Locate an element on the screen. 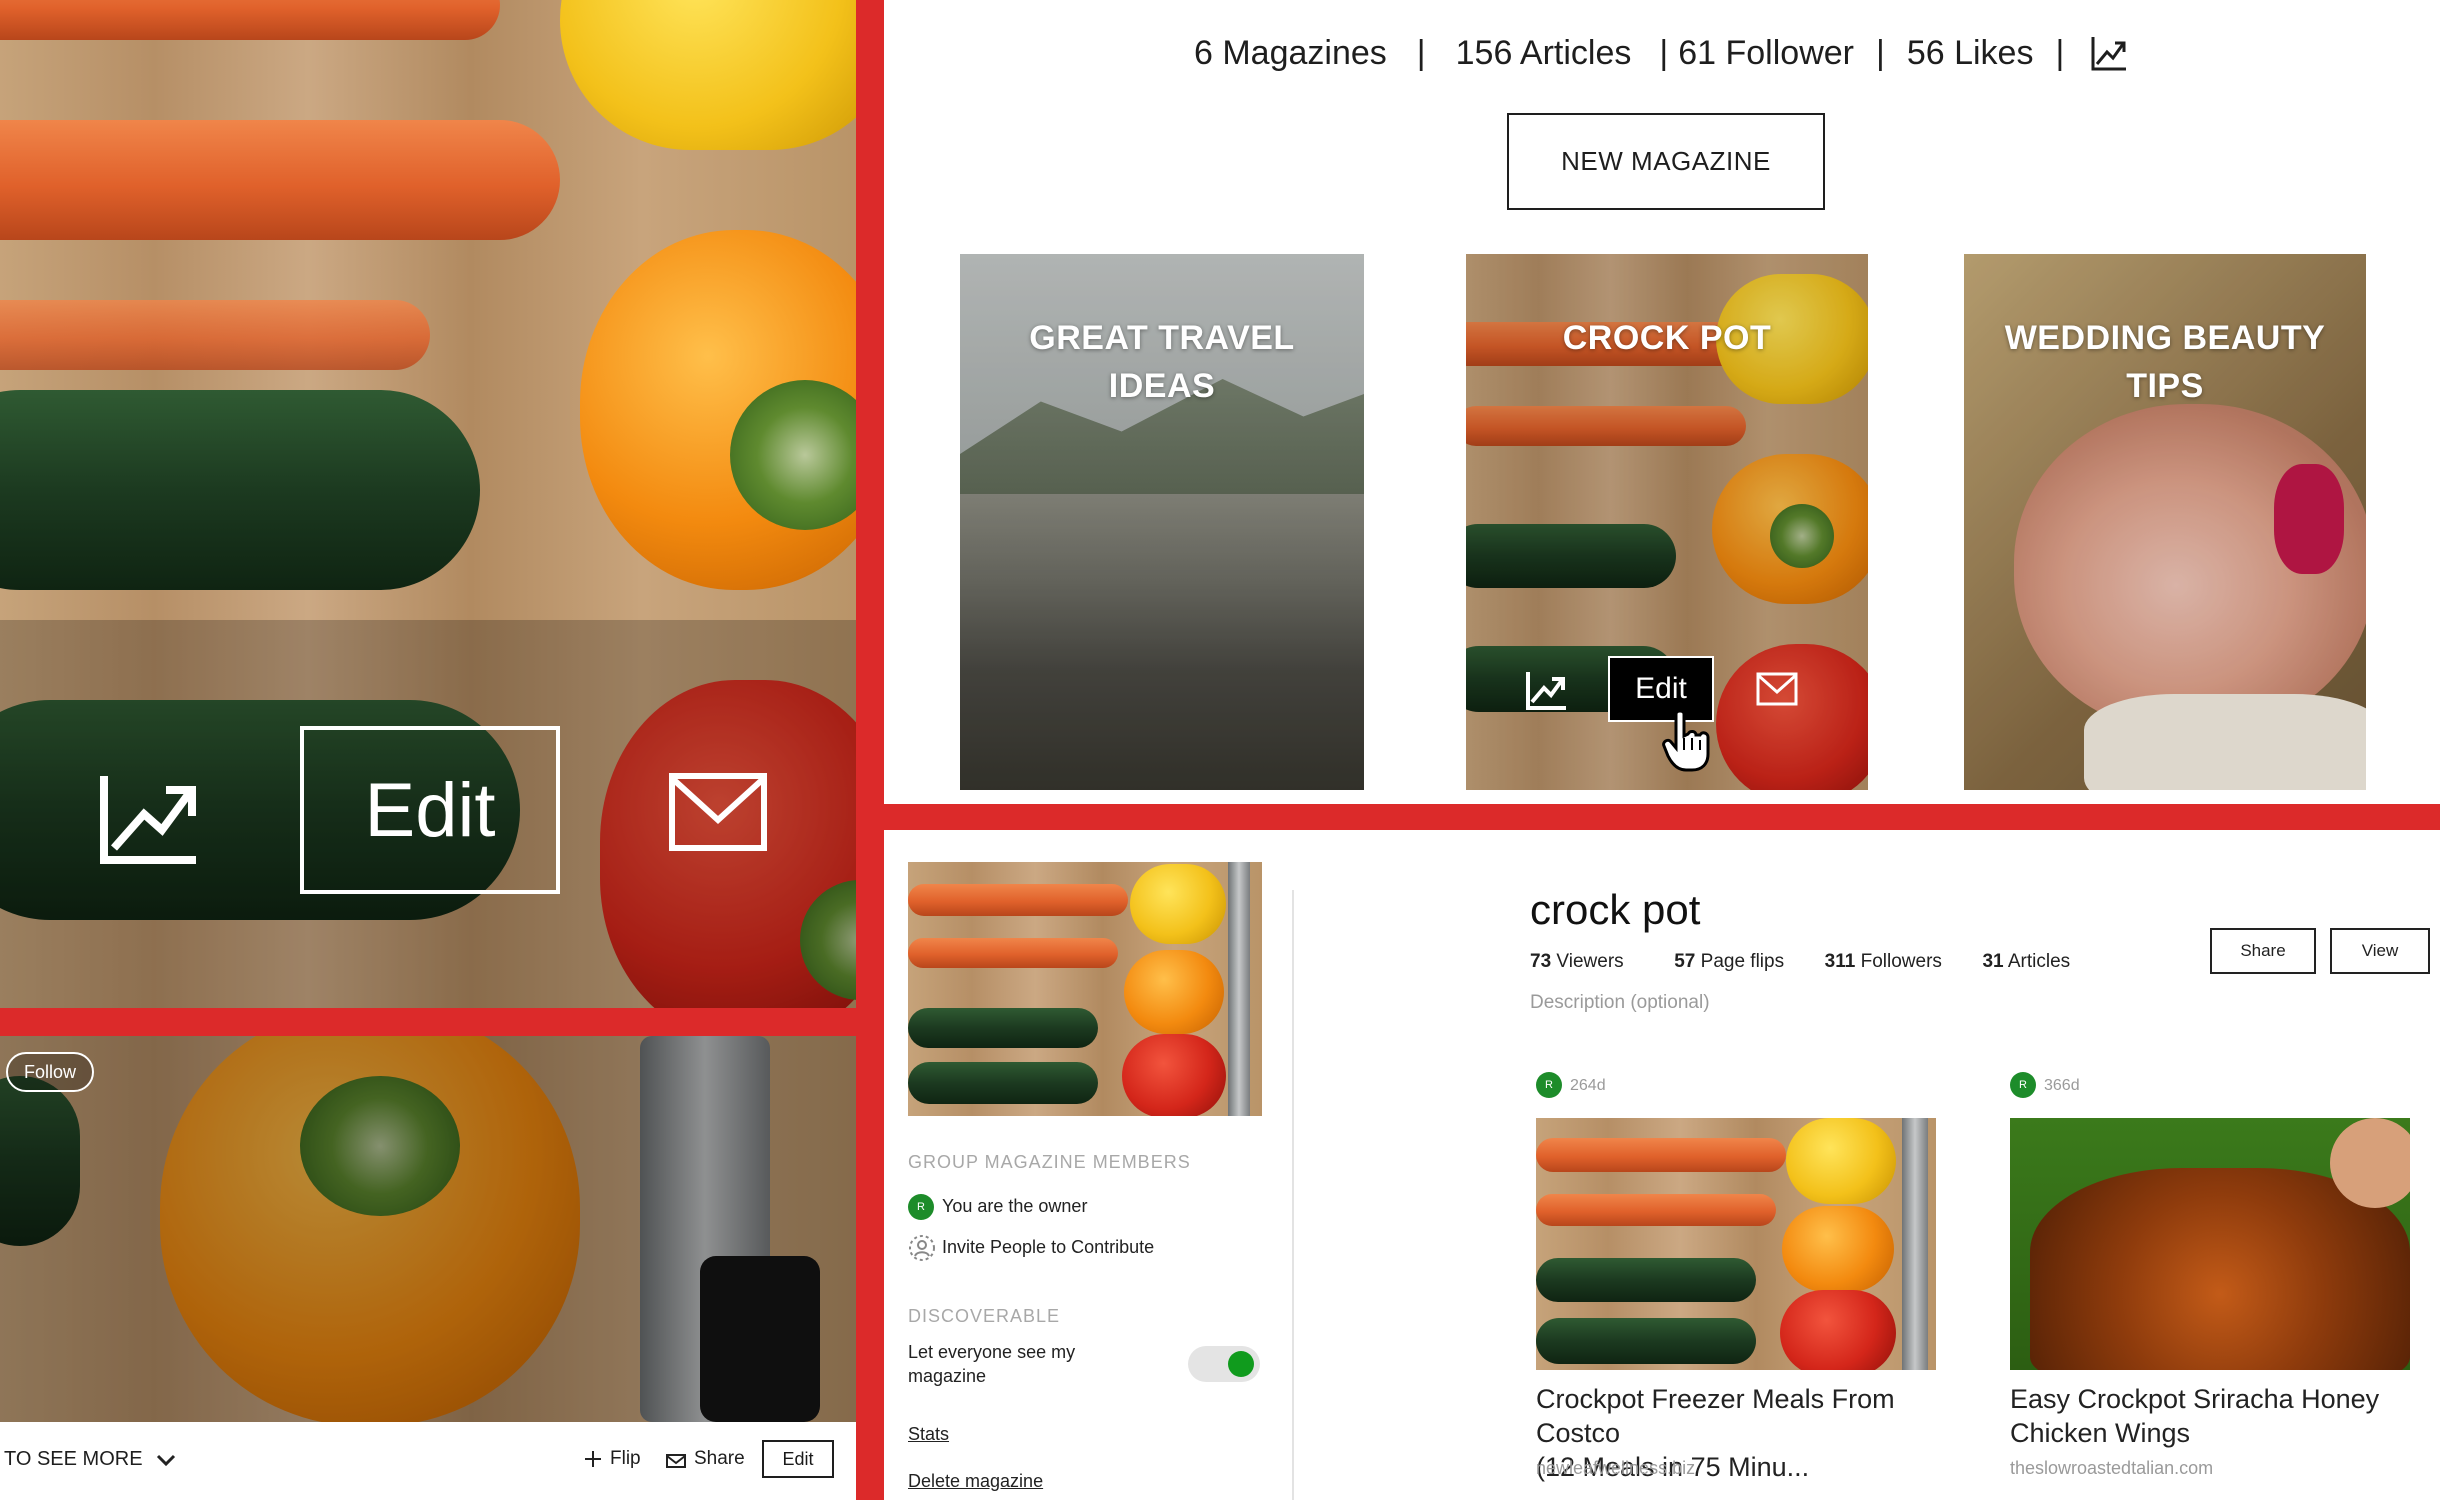 Image resolution: width=2440 pixels, height=1500 pixels. followers-count: 311 is located at coordinates (1840, 961).